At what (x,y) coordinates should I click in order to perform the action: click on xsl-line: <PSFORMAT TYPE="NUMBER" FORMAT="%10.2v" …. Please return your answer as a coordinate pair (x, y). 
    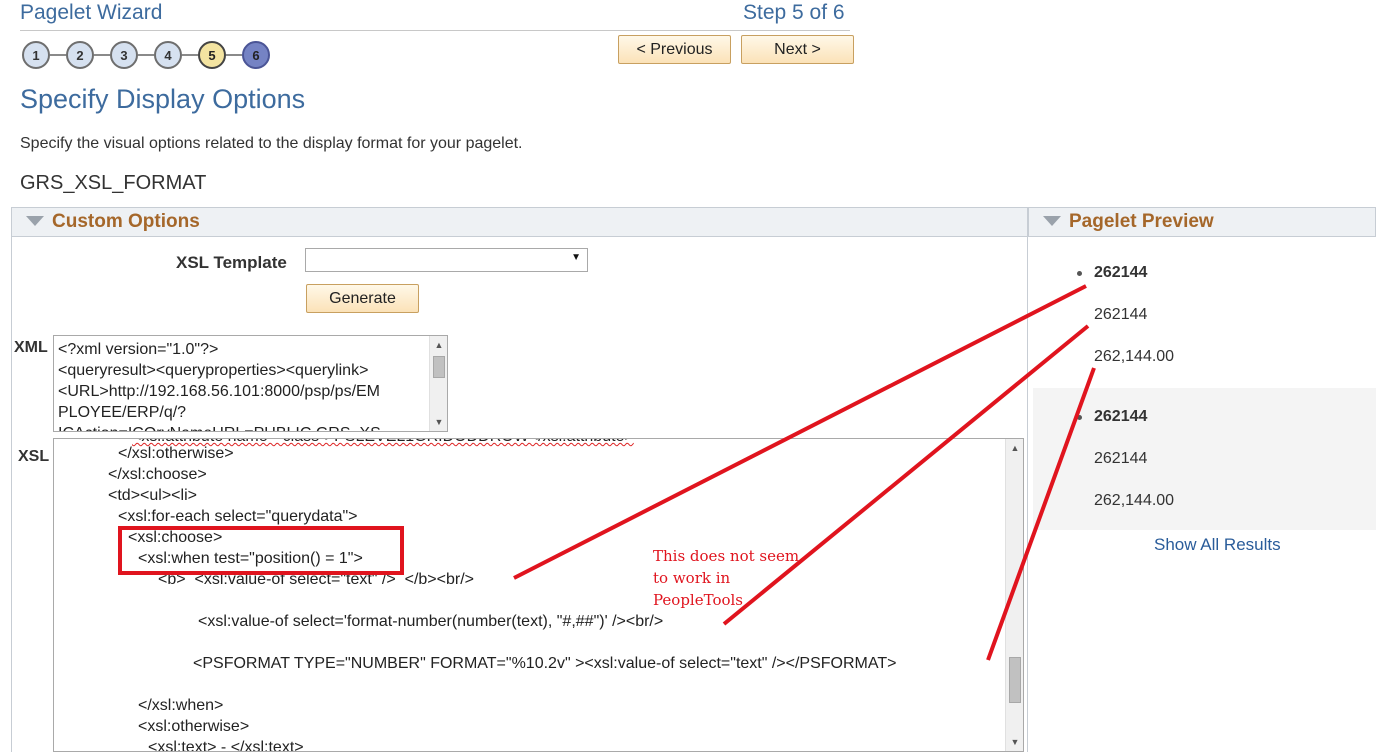
    Looking at the image, I should click on (545, 663).